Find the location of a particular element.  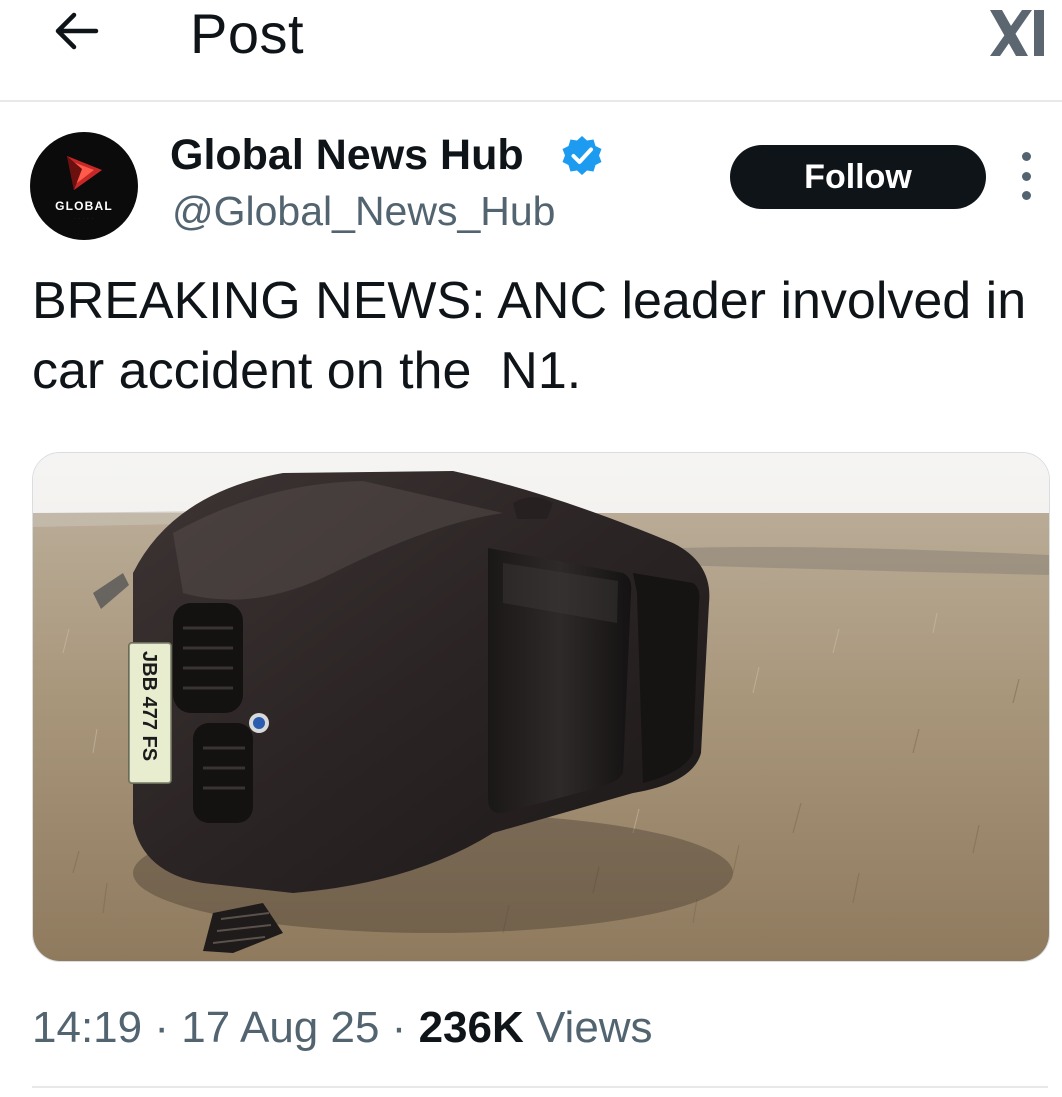

more-options-button is located at coordinates (1026, 176).